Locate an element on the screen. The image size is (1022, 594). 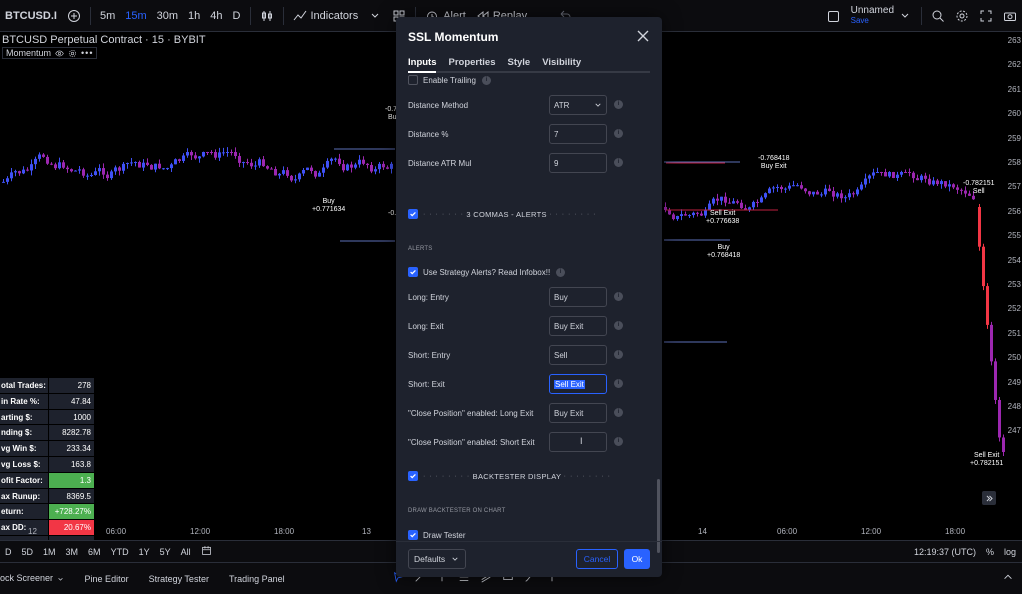
close-short-row: "Close Position" enabled: Short Exit I i is located at coordinates (523, 442).